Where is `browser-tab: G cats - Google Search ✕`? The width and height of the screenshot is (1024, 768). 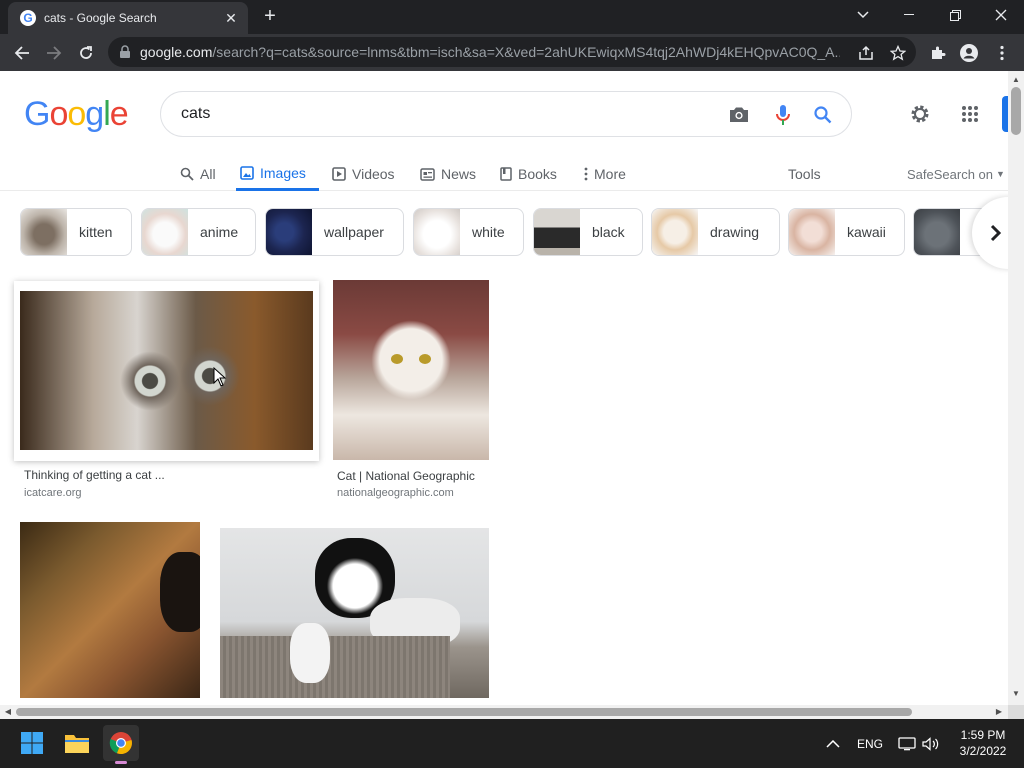
browser-tab: G cats - Google Search ✕ is located at coordinates (128, 18).